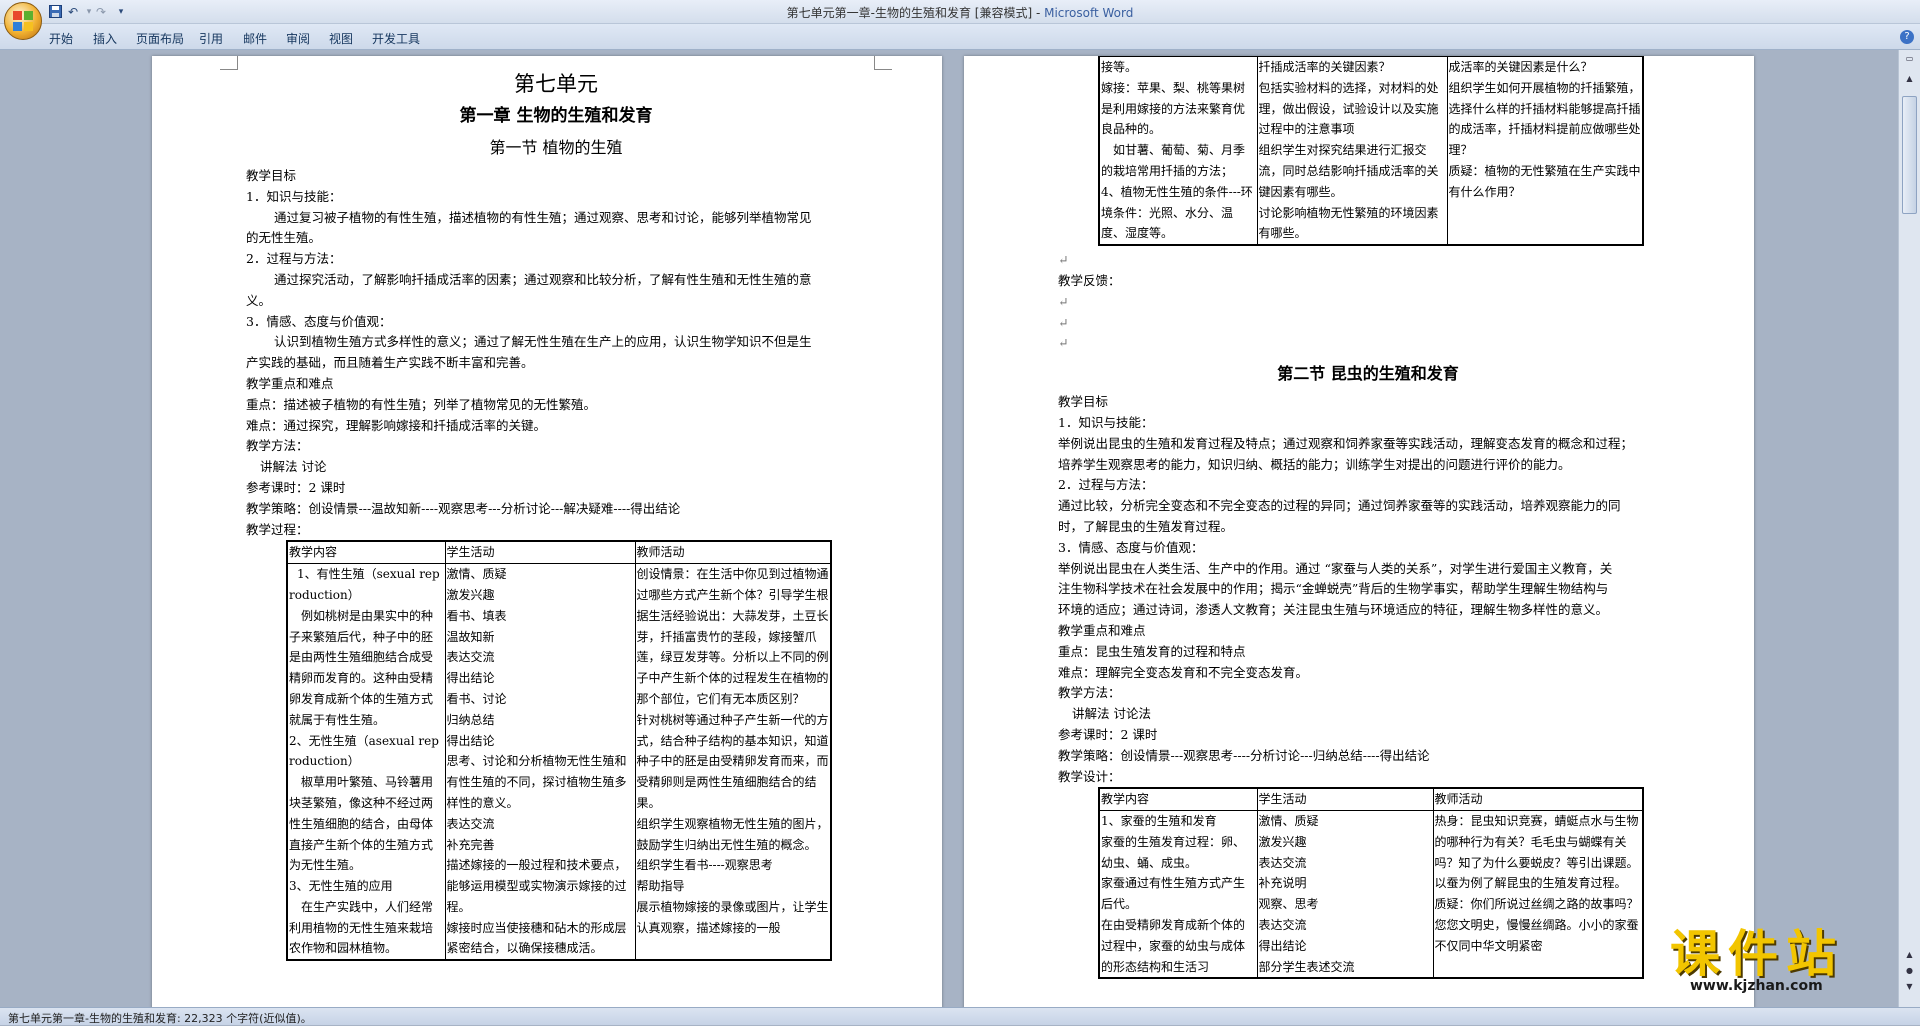 The image size is (1920, 1026). Describe the element at coordinates (1173, 160) in the screenshot. I see `cell-paragraph: 如甘薯、葡萄、菊、月季的栽培常用扦插的方法；` at that location.